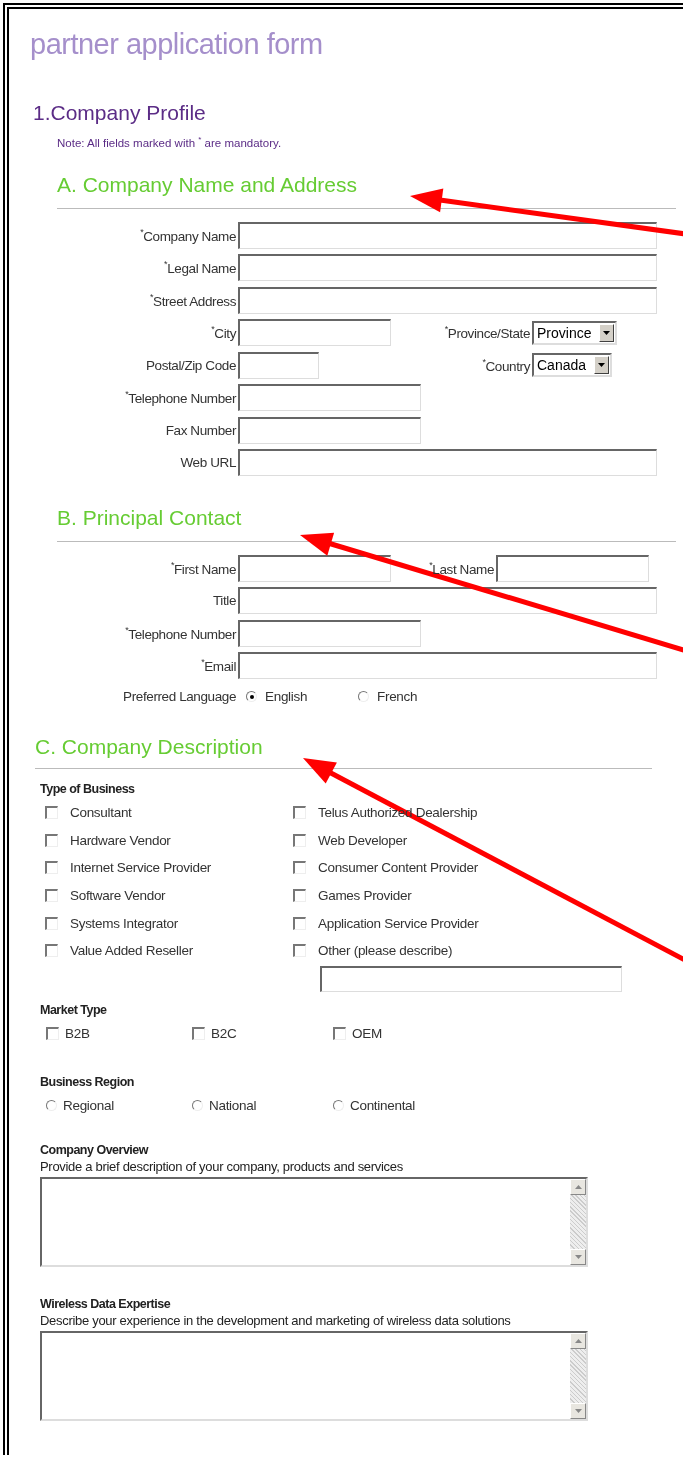  Describe the element at coordinates (88, 1106) in the screenshot. I see `option-label: Regional` at that location.